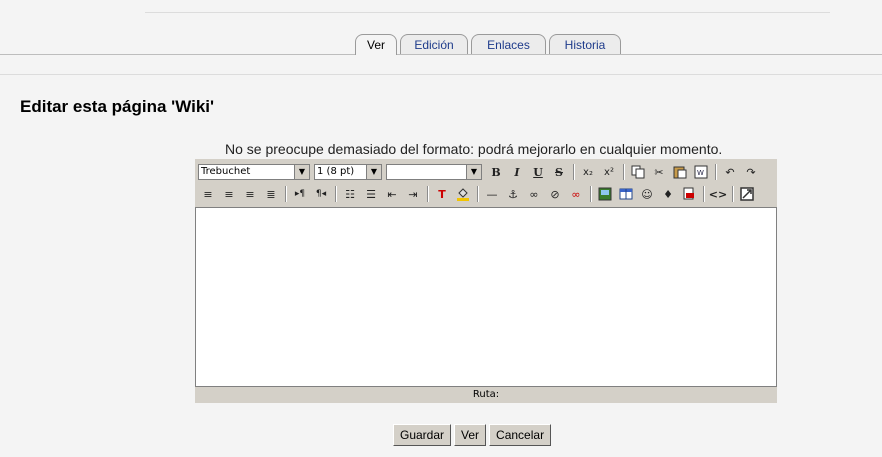 The image size is (882, 457). Describe the element at coordinates (647, 194) in the screenshot. I see `smiley-icon: ☺` at that location.